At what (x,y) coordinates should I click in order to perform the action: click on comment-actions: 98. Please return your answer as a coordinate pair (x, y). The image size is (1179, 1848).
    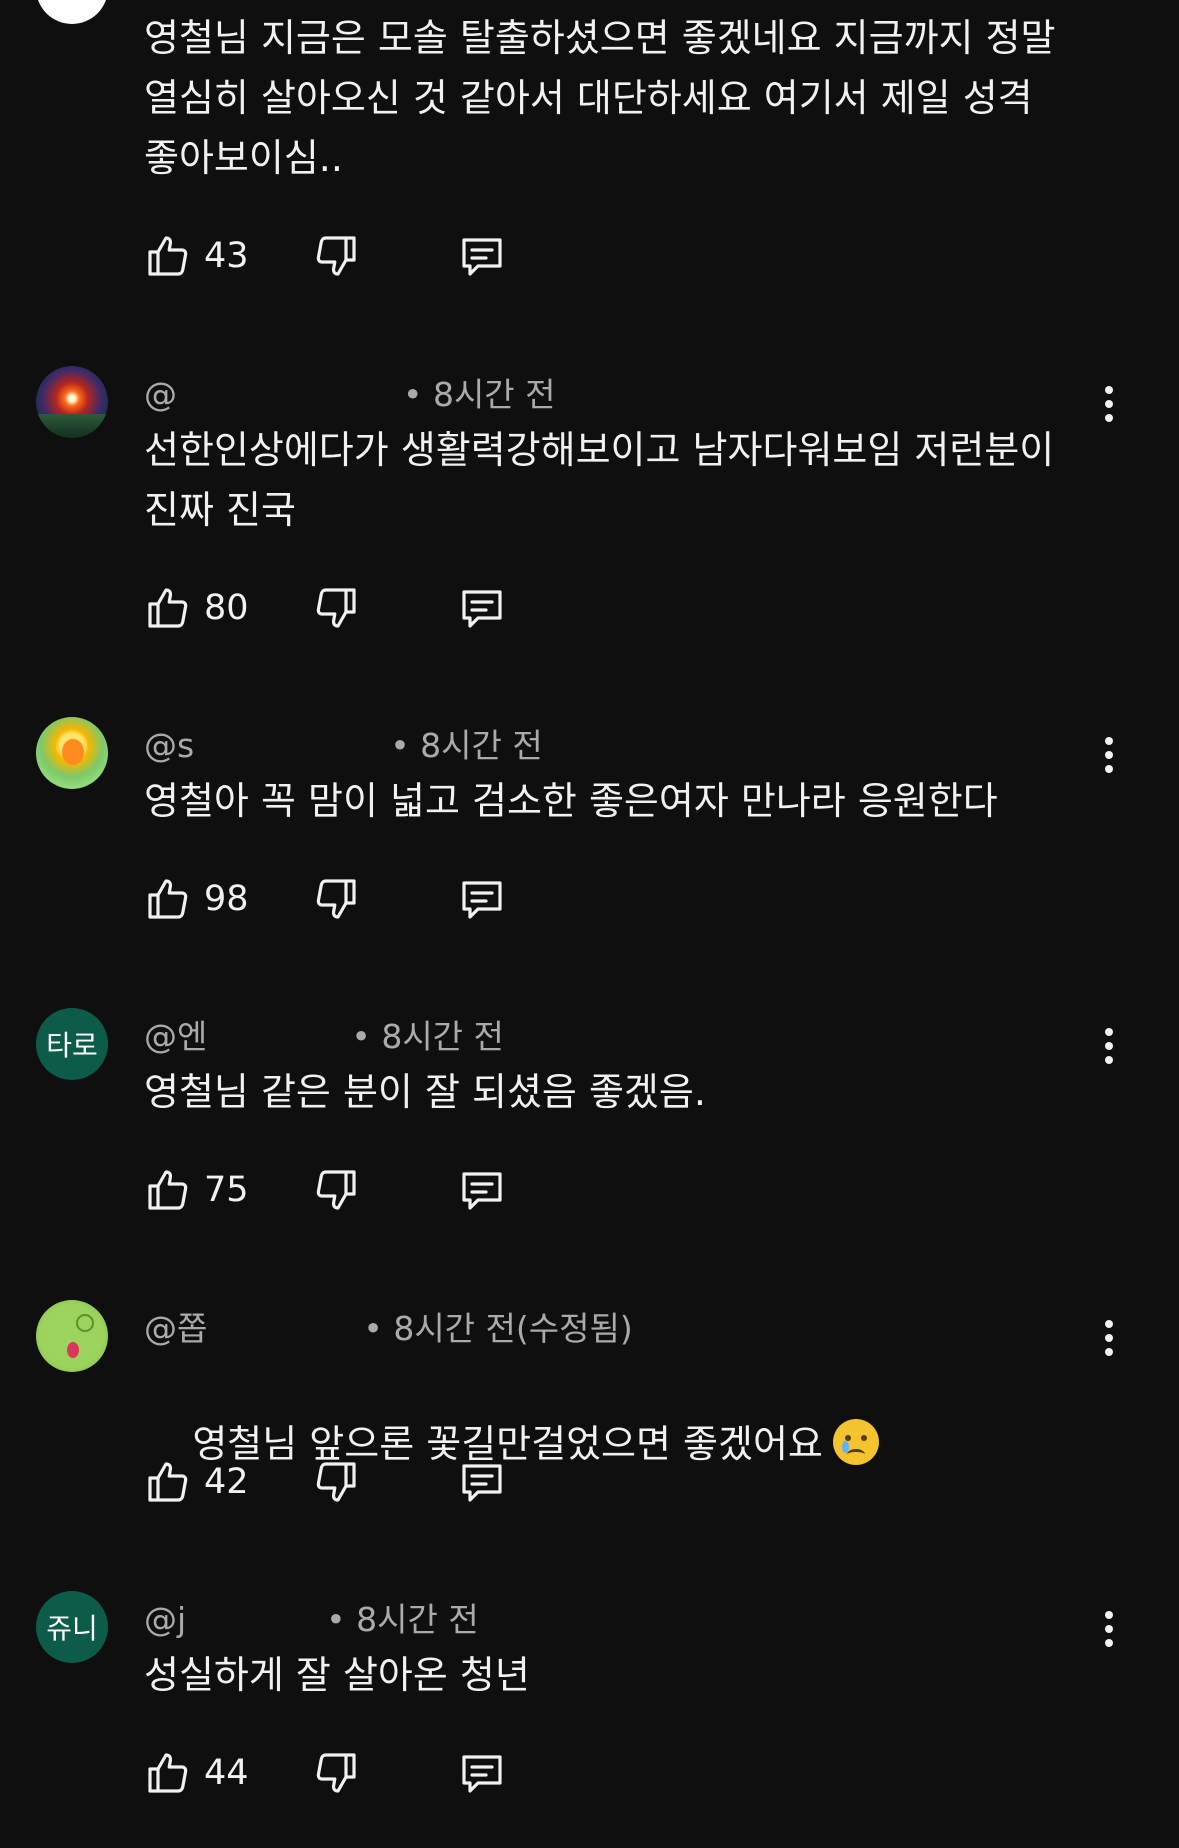
    Looking at the image, I should click on (344, 899).